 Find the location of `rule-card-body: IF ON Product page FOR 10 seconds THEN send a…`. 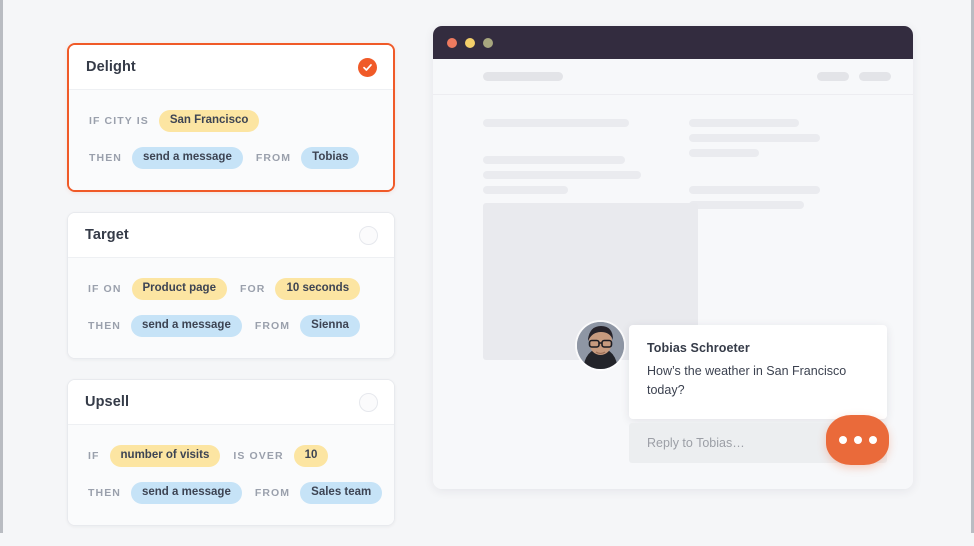

rule-card-body: IF ON Product page FOR 10 seconds THEN send a… is located at coordinates (231, 308).